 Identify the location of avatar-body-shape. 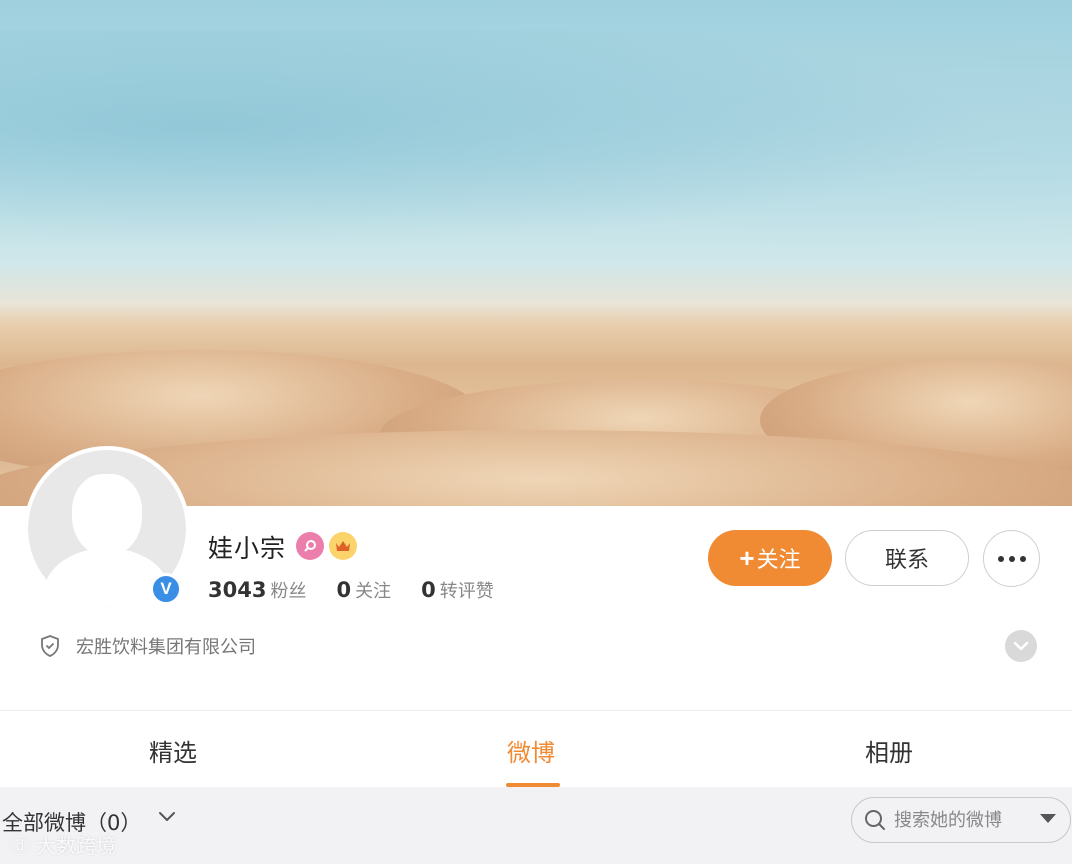
(107, 578).